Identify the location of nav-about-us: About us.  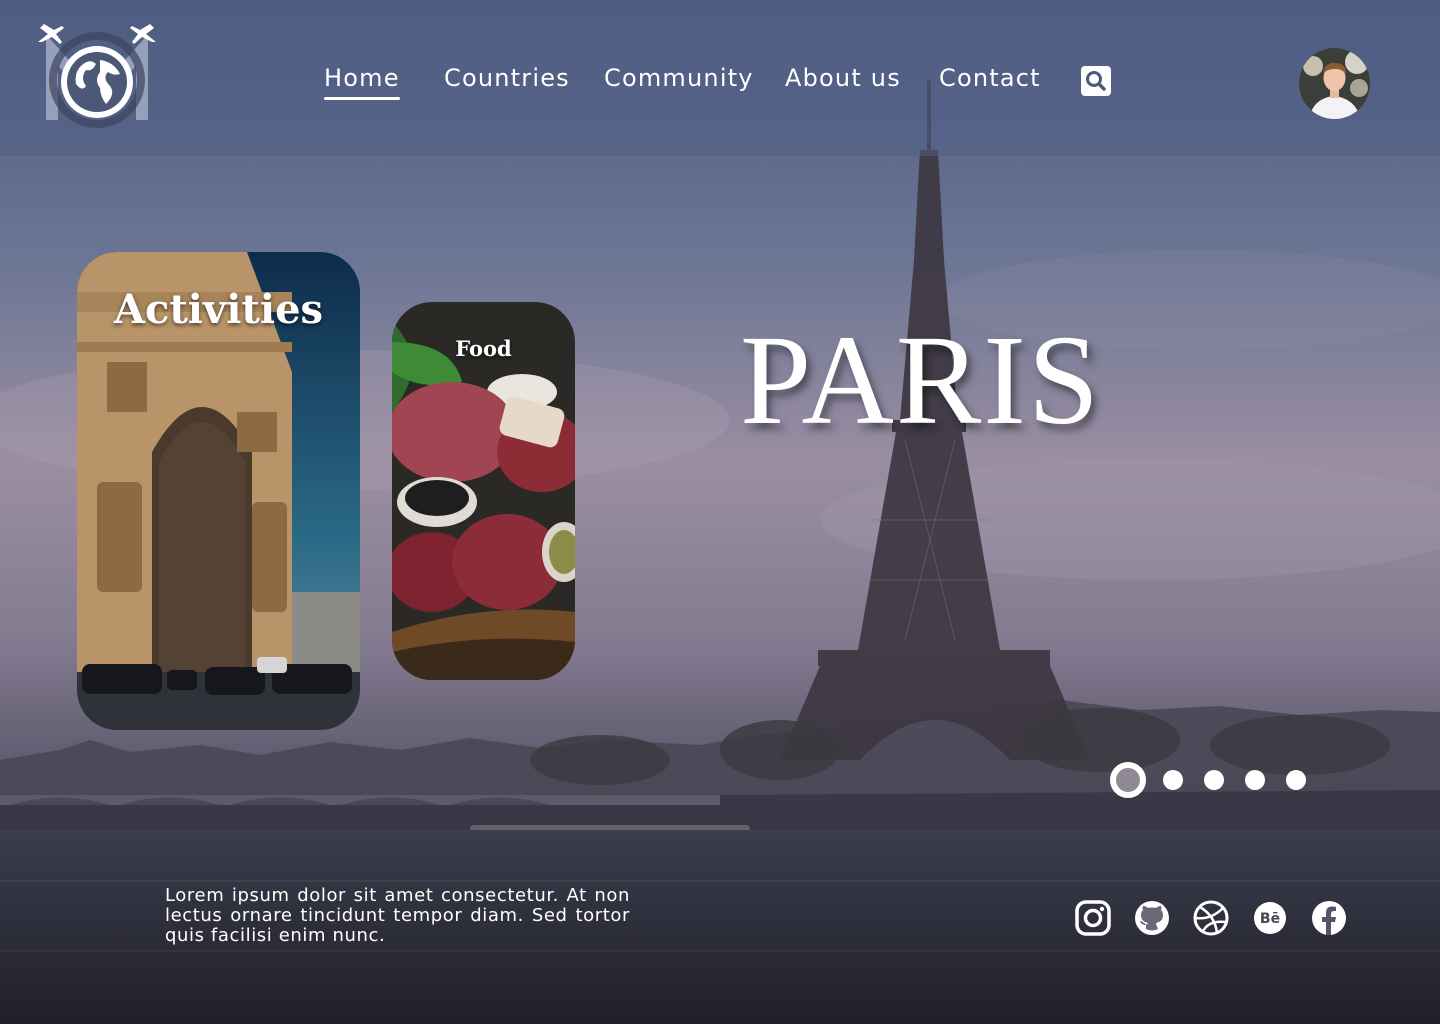
(843, 78).